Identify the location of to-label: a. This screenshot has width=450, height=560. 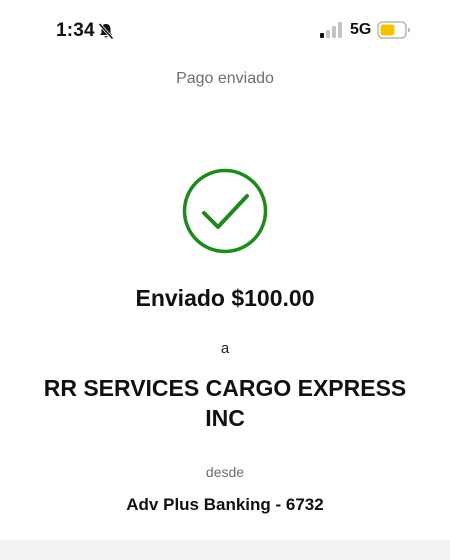
(225, 348).